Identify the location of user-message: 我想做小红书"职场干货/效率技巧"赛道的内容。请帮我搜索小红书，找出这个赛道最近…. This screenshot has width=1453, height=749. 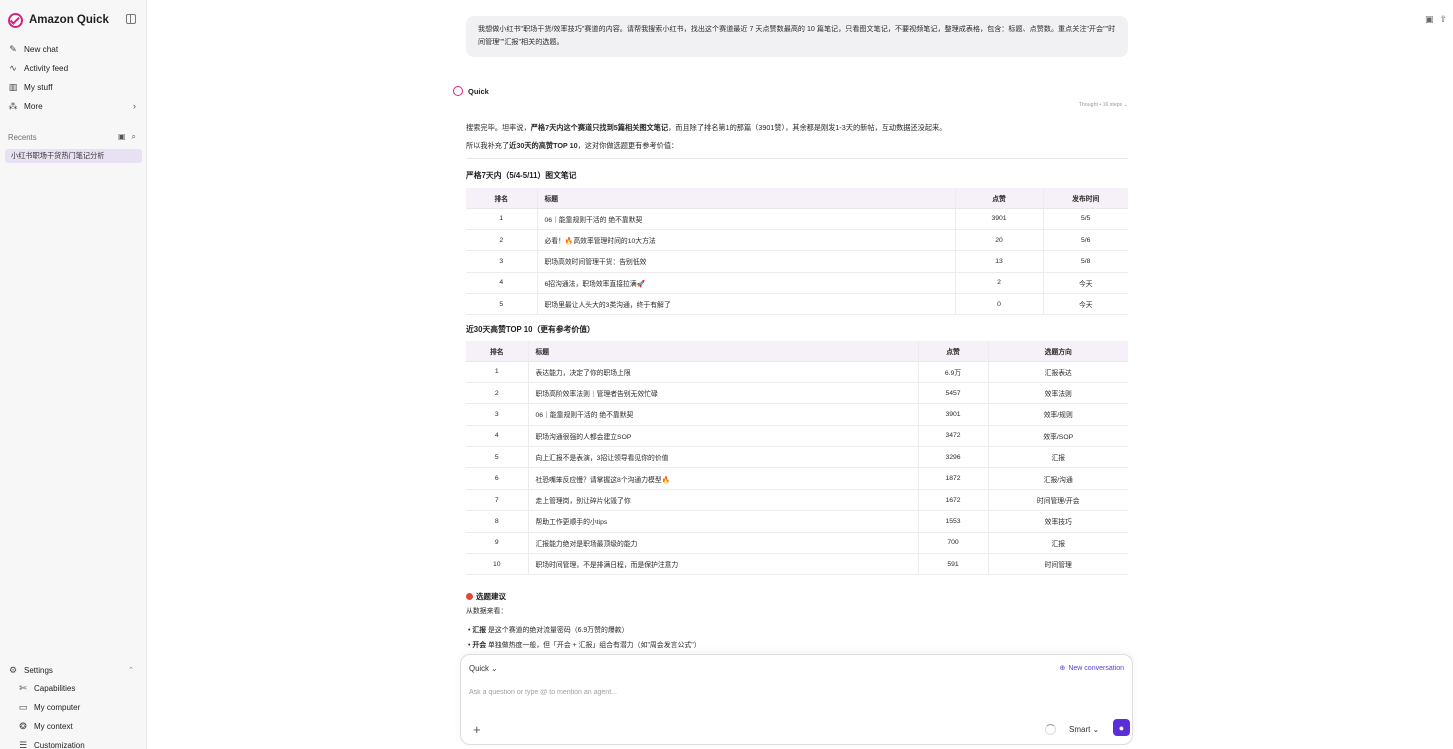
(797, 36).